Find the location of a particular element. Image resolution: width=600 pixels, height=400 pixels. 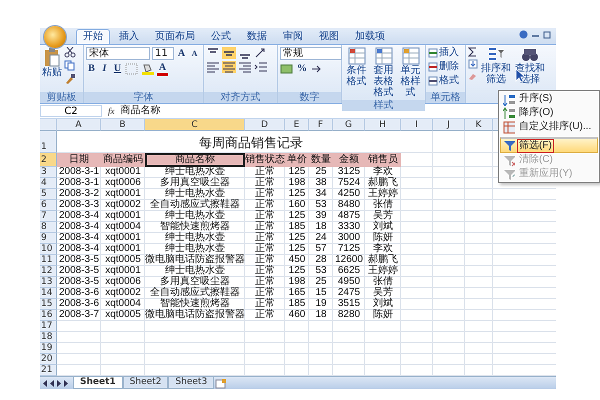

row-number: 1 is located at coordinates (48, 142).